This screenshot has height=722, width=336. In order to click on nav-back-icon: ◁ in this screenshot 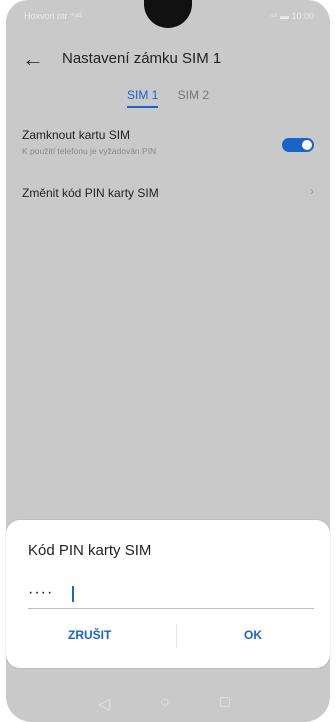, I will do `click(104, 704)`.